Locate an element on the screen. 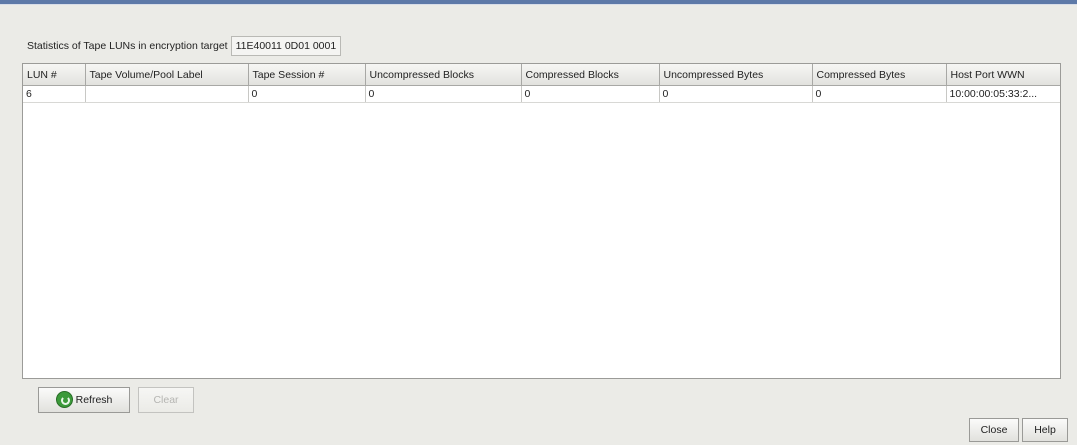  column-header-lun: LUN # is located at coordinates (54, 75).